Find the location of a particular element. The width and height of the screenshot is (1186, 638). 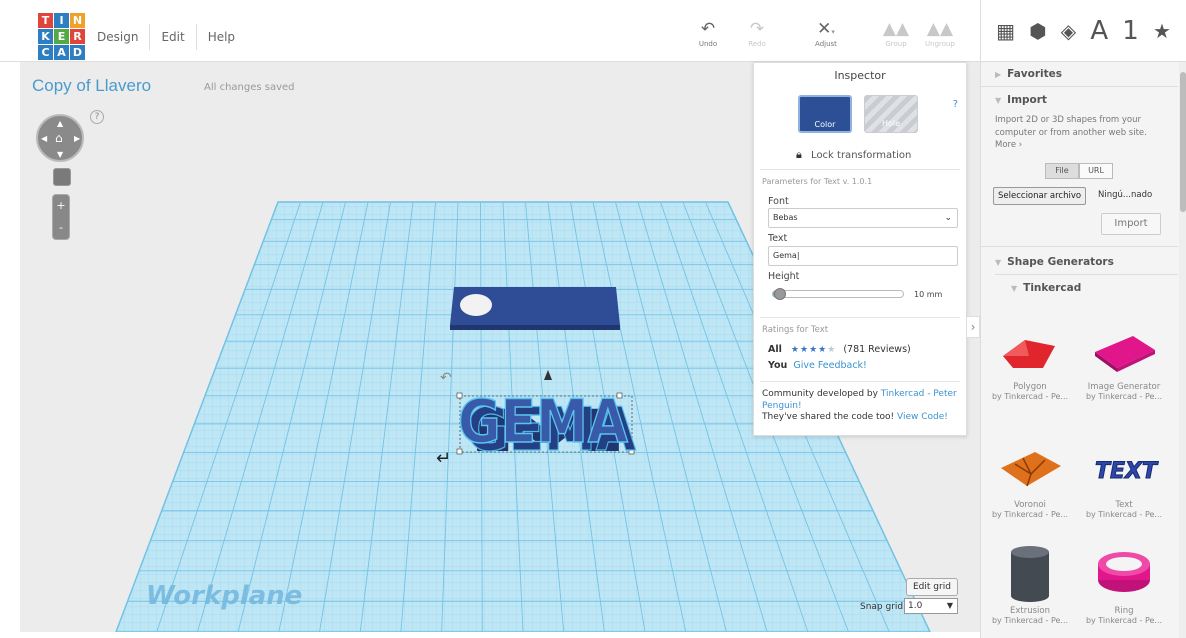

tinkercad-subsection-header: ▼ Tinkercad is located at coordinates (1046, 288).